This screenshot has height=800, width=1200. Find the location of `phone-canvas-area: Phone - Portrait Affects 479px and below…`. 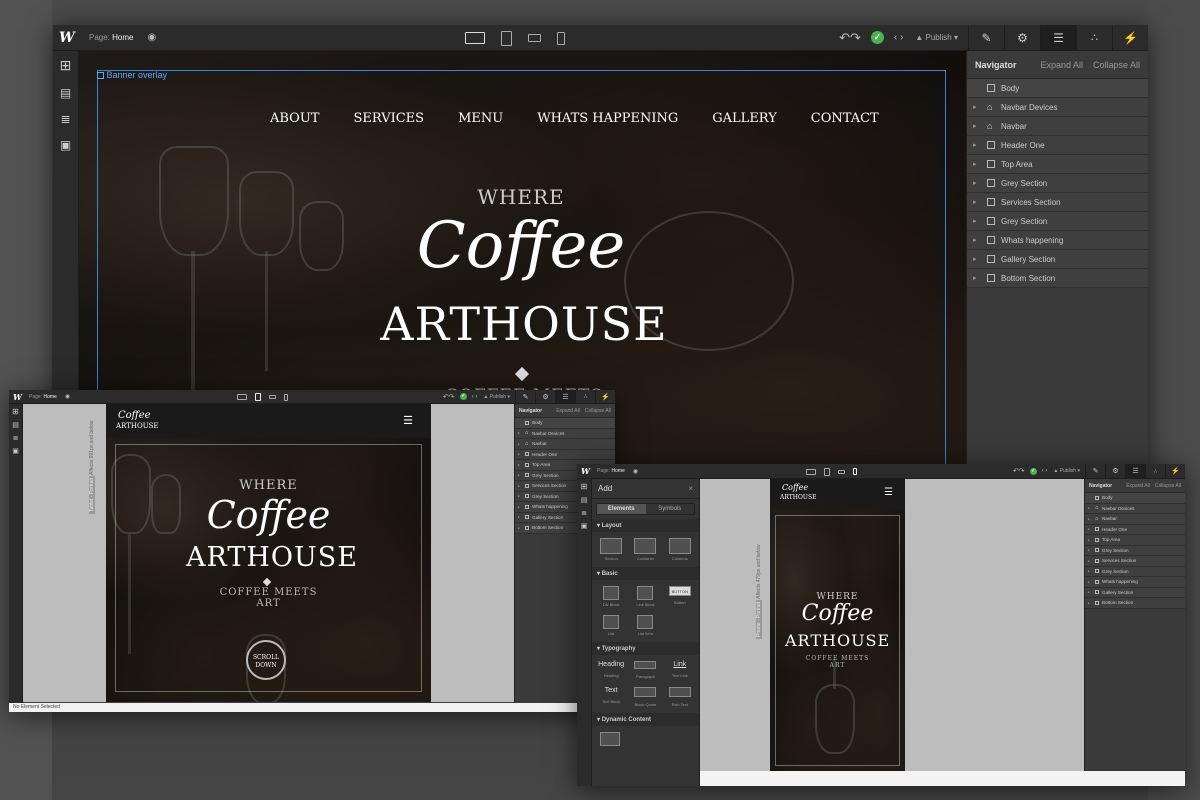

phone-canvas-area: Phone - Portrait Affects 479px and below… is located at coordinates (892, 625).